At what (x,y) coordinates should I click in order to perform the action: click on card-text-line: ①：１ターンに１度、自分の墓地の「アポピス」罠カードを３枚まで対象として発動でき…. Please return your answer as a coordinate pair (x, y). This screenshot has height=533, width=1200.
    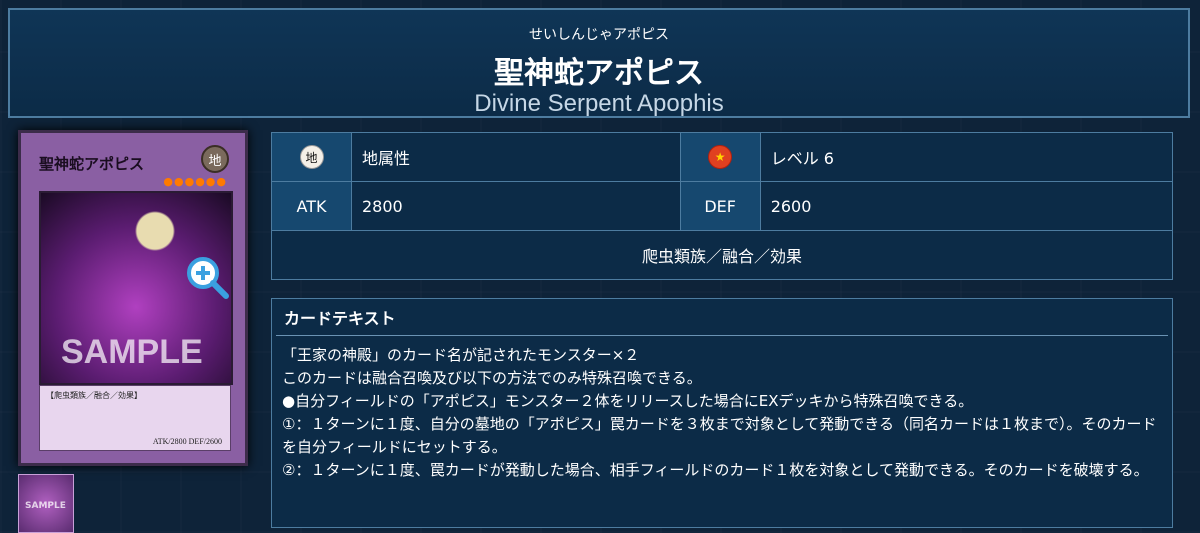
    Looking at the image, I should click on (719, 435).